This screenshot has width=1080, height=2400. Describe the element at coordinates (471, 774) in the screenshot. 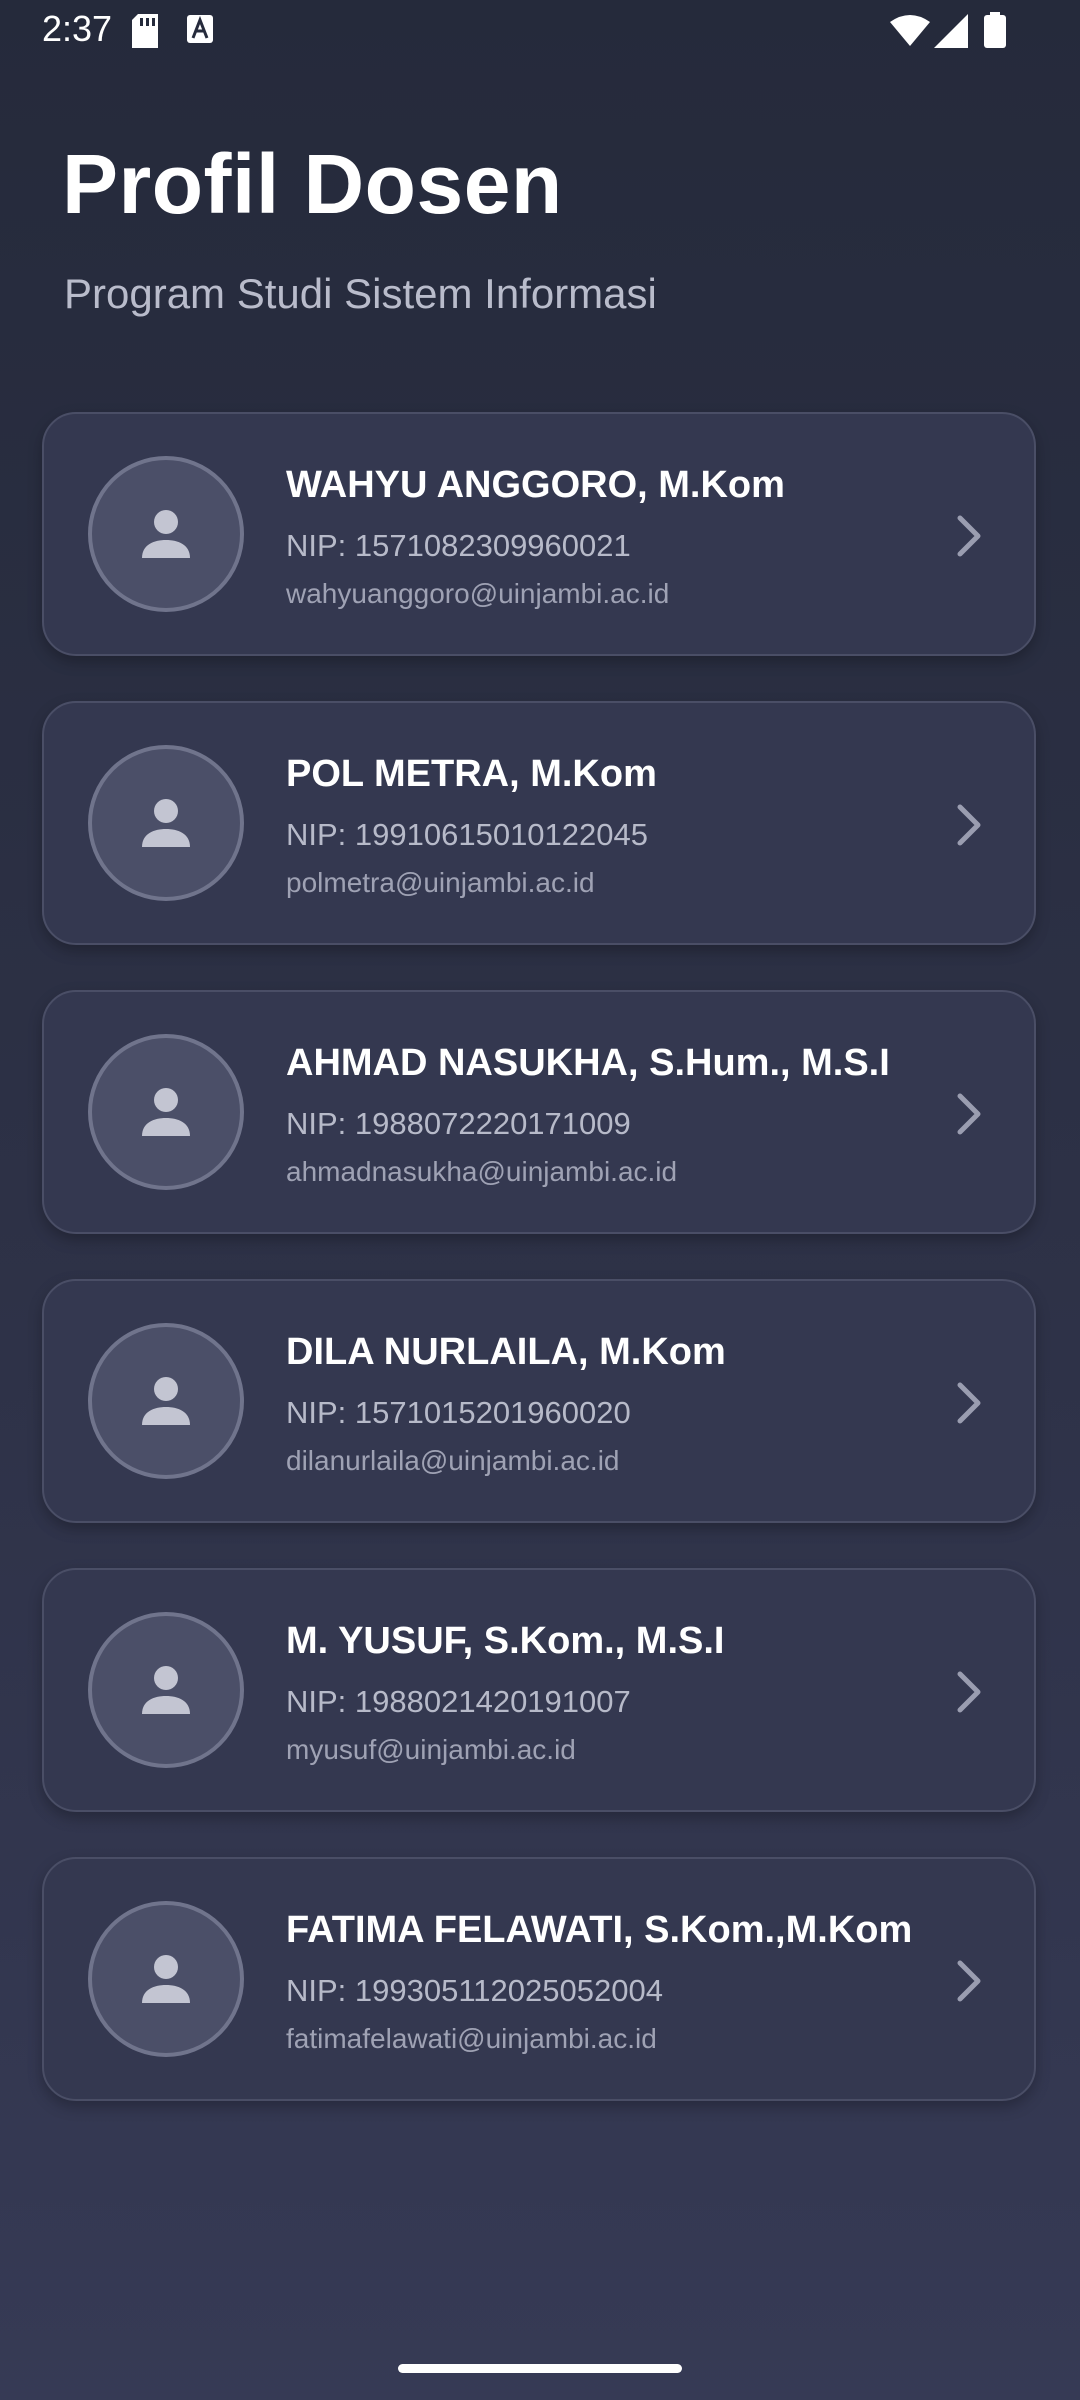

I see `lecturer-name: POL METRA, M.Kom` at that location.